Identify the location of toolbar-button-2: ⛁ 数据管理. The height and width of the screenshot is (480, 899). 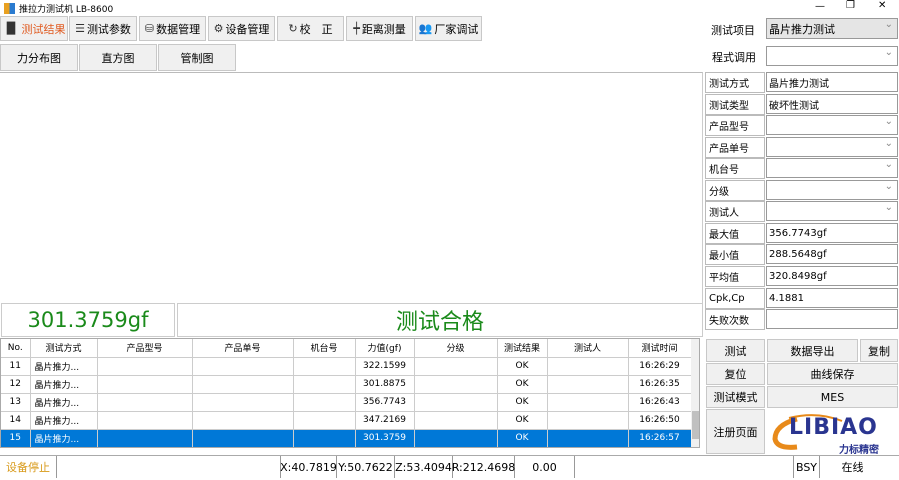
(172, 28).